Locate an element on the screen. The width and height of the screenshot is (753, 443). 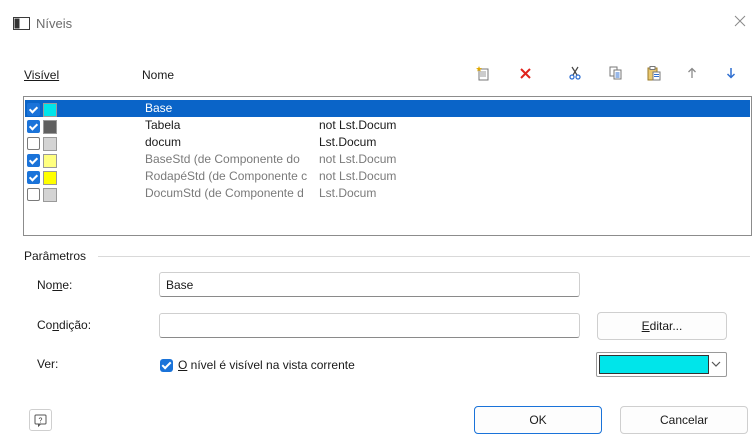
delete-icon is located at coordinates (525, 73).